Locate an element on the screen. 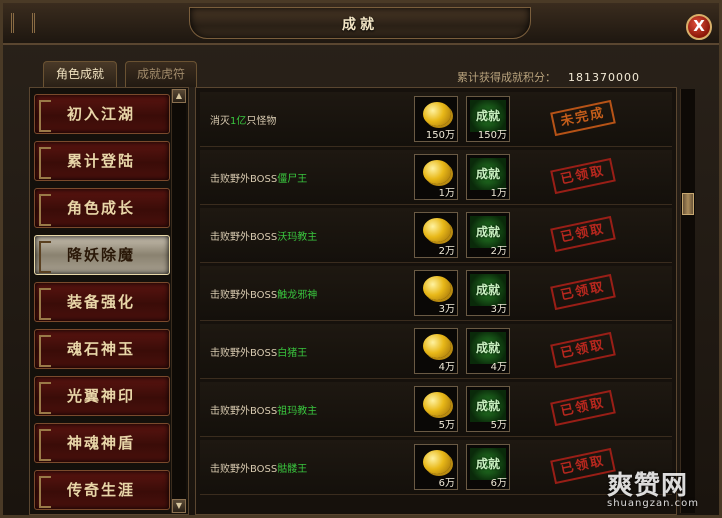  achievement-description: 击败野外BOSS触龙邪神 is located at coordinates (264, 295).